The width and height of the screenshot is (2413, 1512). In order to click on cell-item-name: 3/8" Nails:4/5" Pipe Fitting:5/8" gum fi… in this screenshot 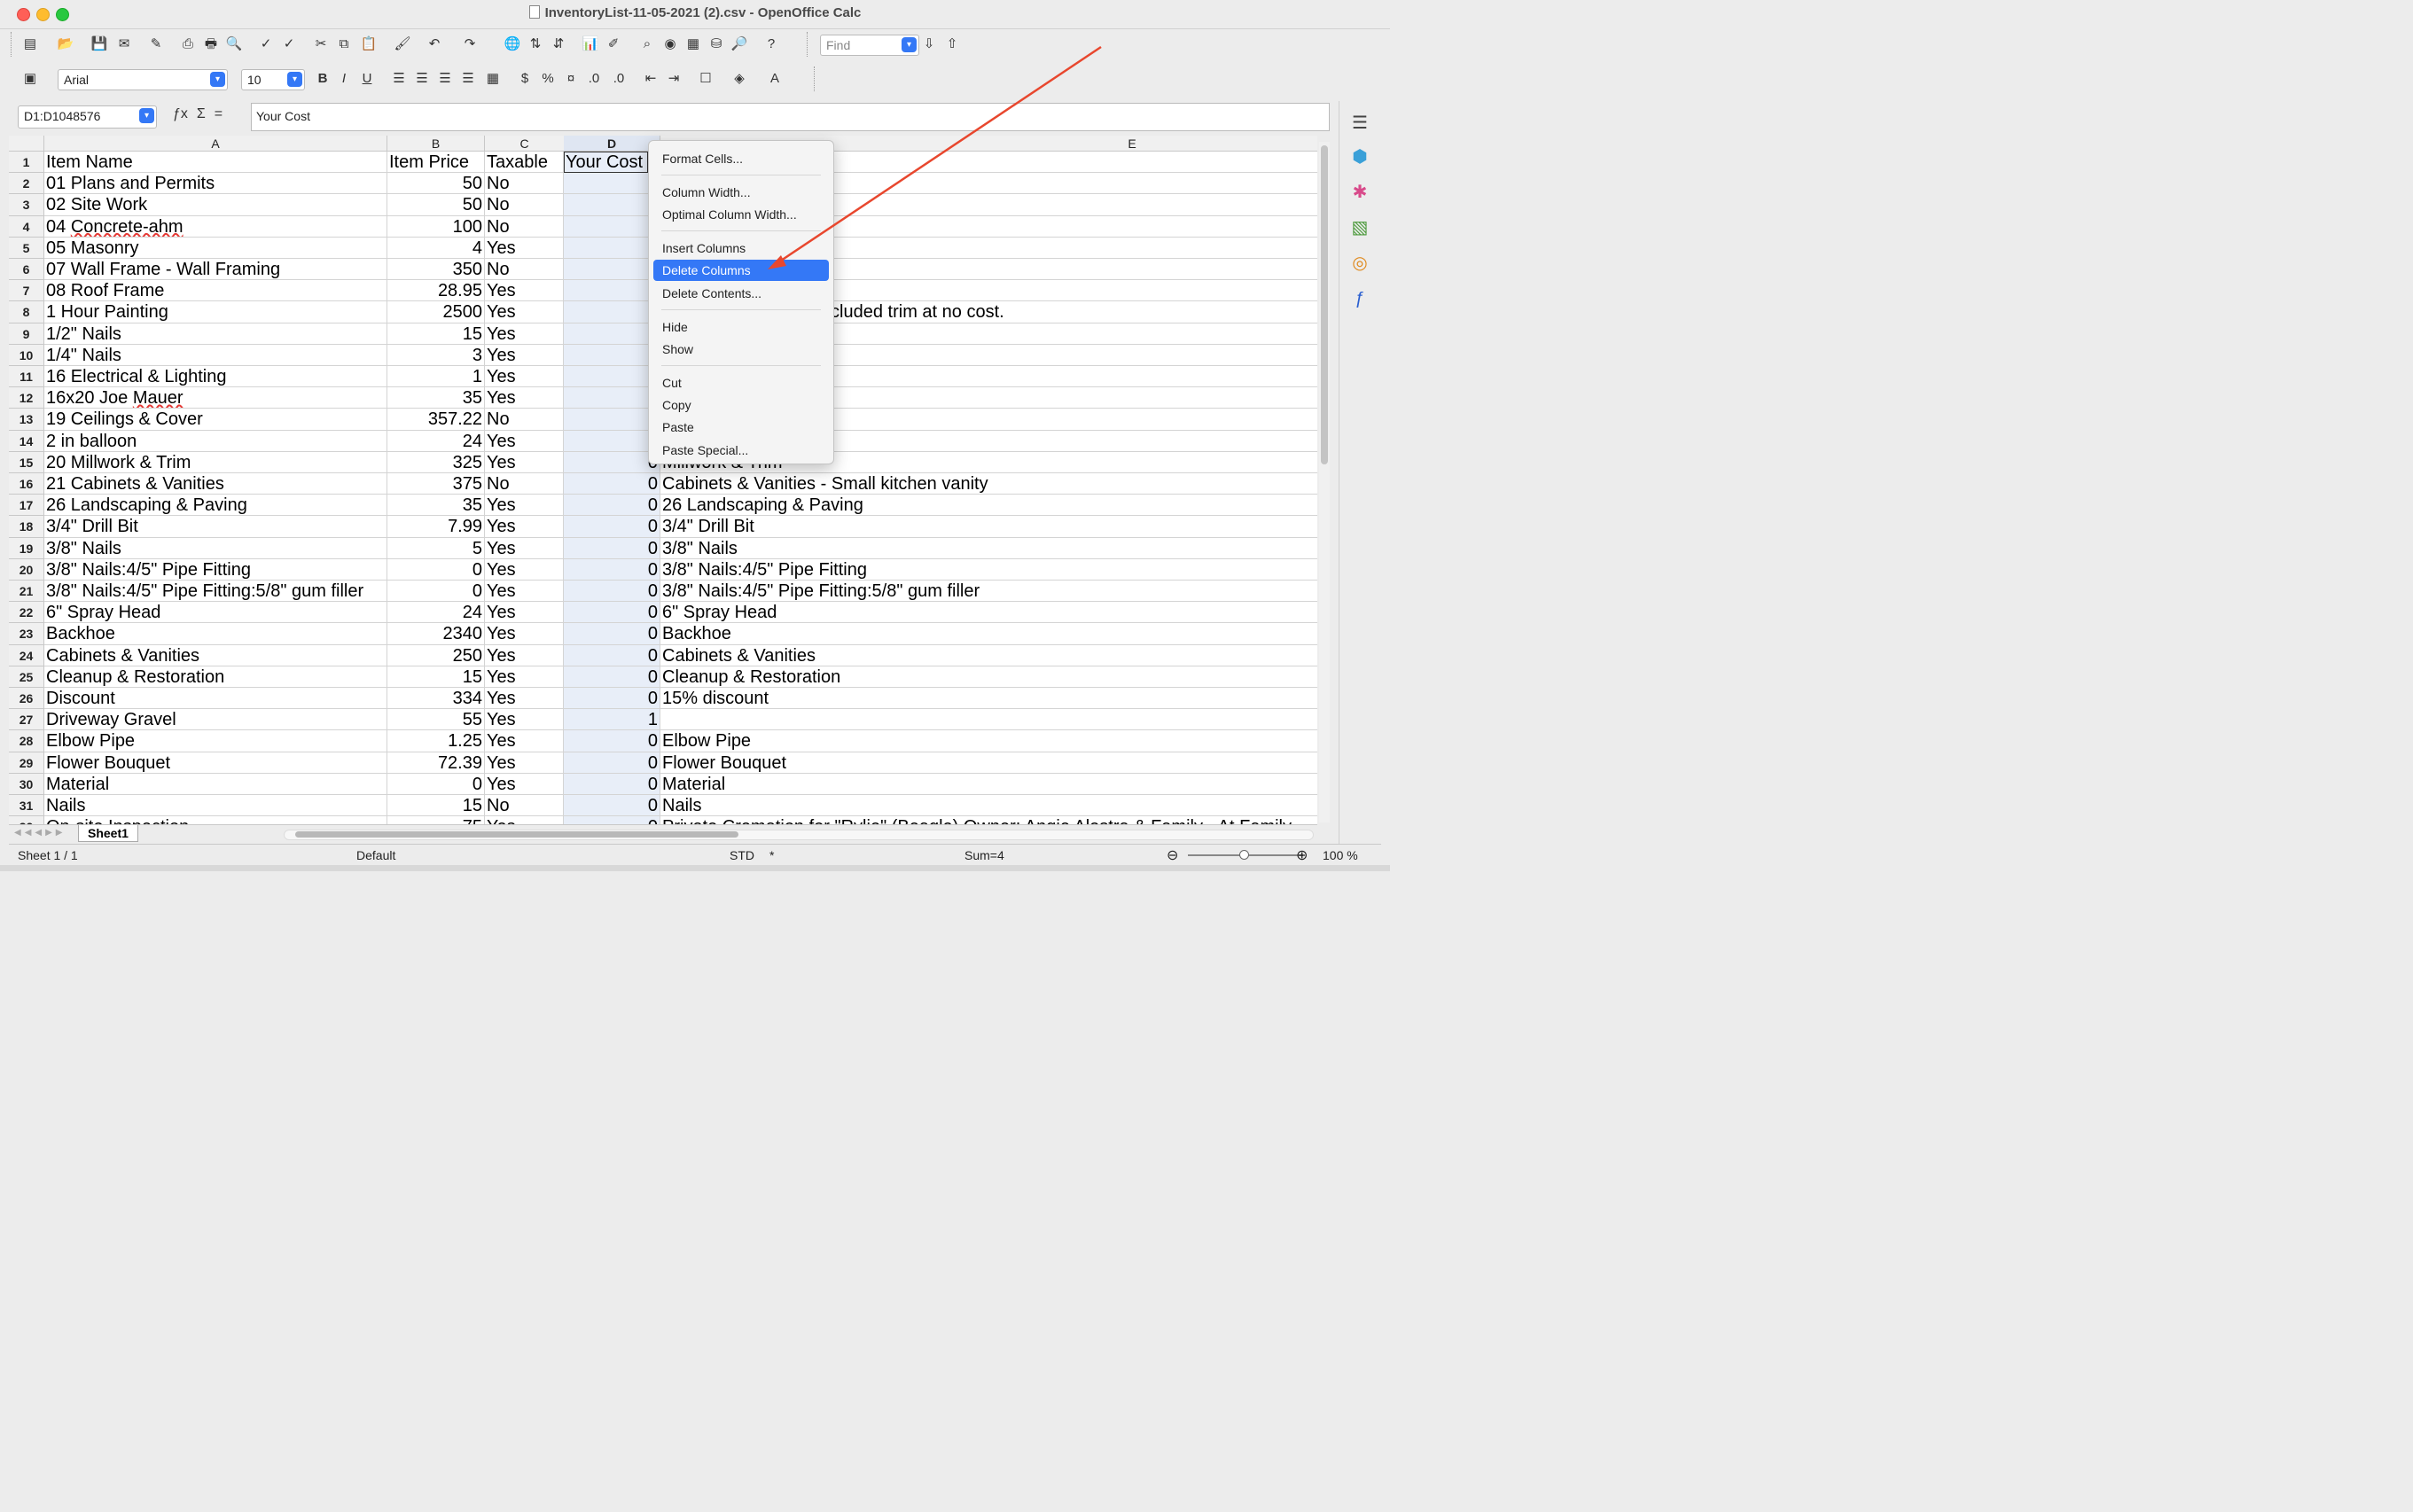, I will do `click(216, 592)`.